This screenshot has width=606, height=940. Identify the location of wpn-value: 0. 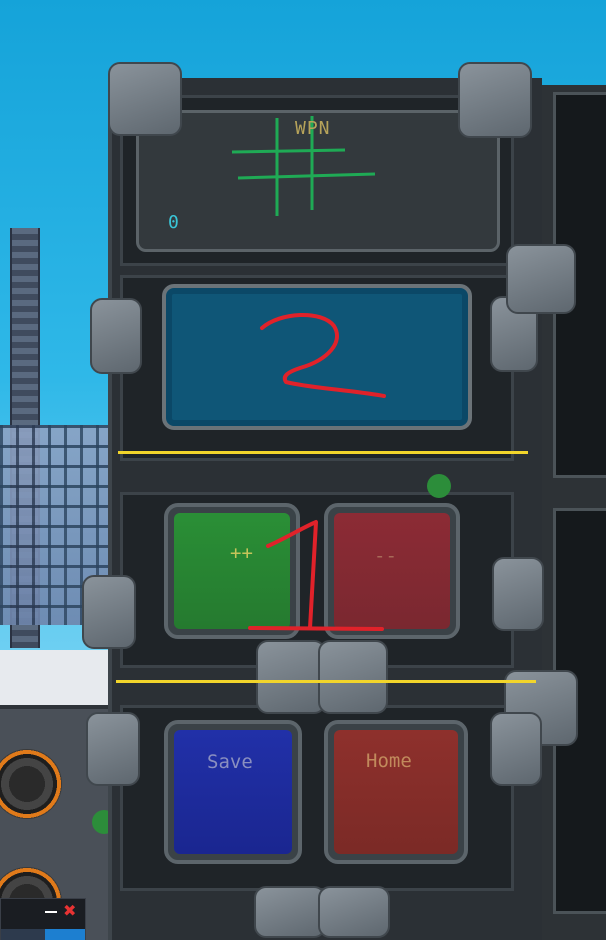
(173, 222).